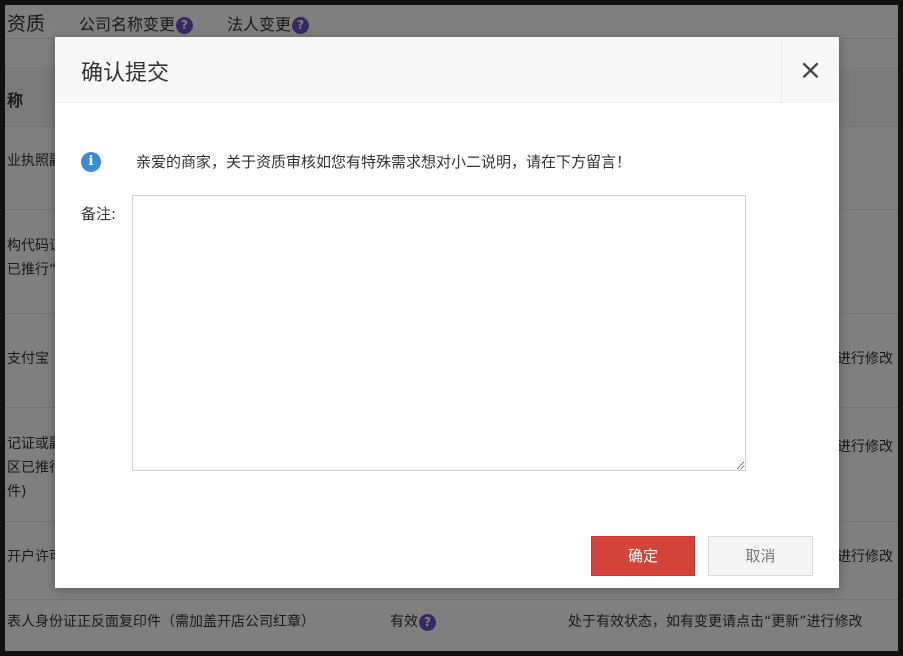 The width and height of the screenshot is (903, 656). What do you see at coordinates (125, 73) in the screenshot?
I see `dialog-title: 确认提交` at bounding box center [125, 73].